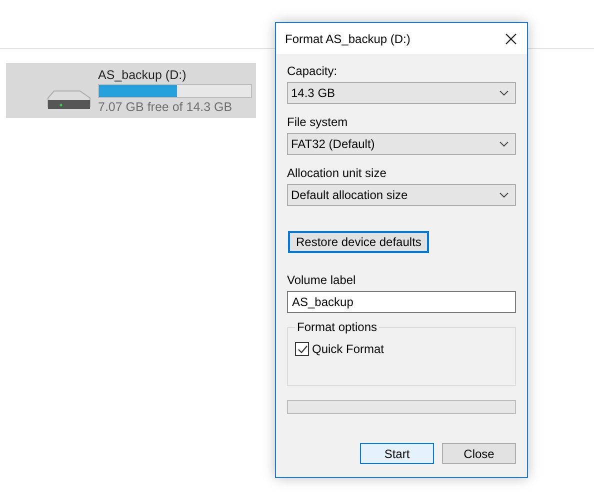 Image resolution: width=594 pixels, height=501 pixels. What do you see at coordinates (397, 453) in the screenshot?
I see `start-button: Start` at bounding box center [397, 453].